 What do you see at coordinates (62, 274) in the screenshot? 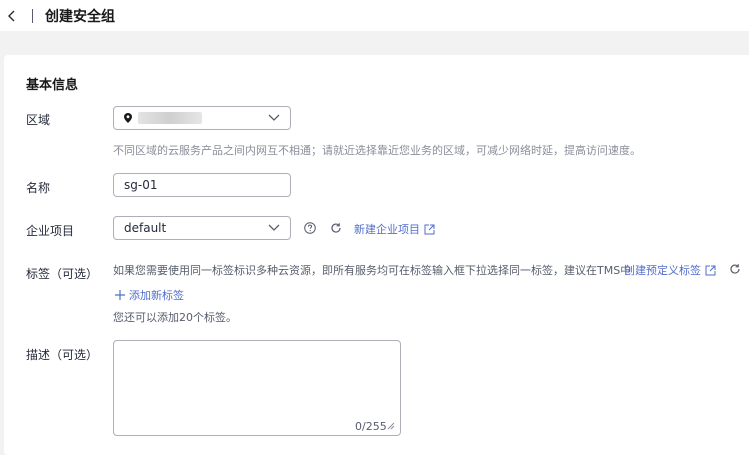
I see `tags-label: 标签（可选）` at bounding box center [62, 274].